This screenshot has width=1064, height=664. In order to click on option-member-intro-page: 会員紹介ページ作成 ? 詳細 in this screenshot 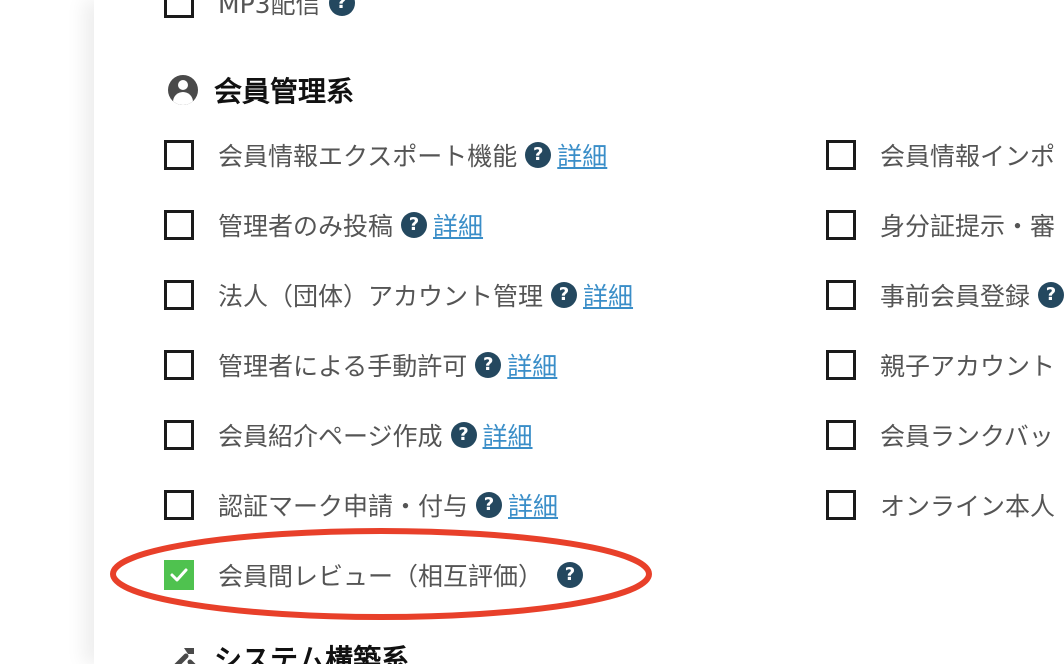, I will do `click(348, 435)`.